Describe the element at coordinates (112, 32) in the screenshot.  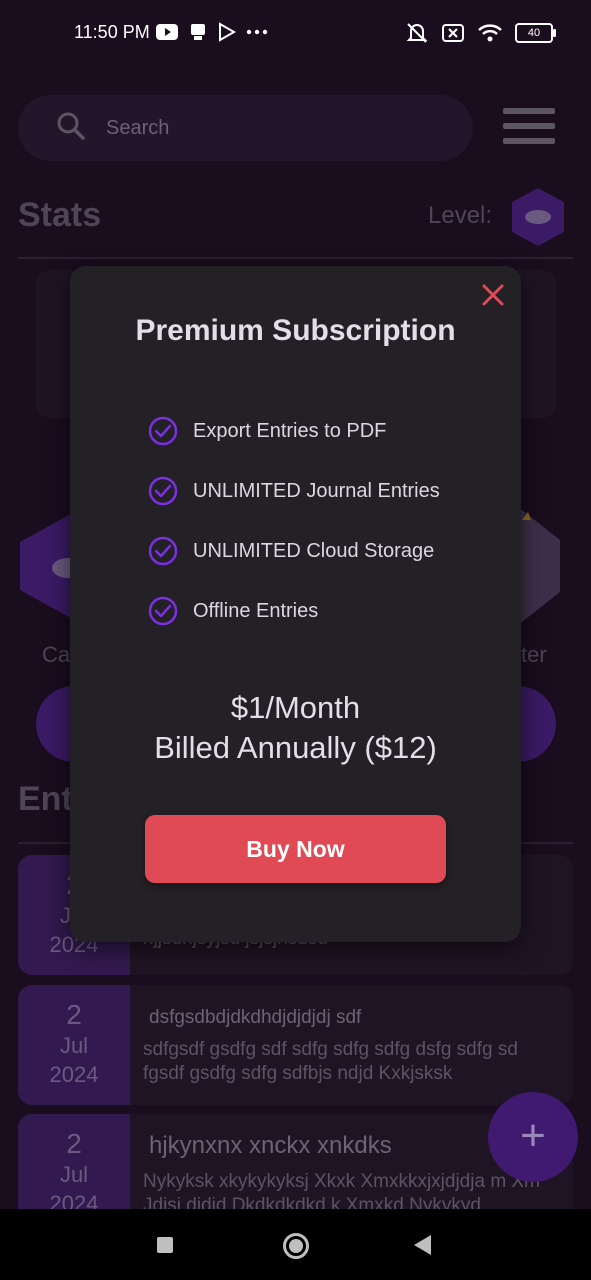
I see `status-time: 11:50 PM` at that location.